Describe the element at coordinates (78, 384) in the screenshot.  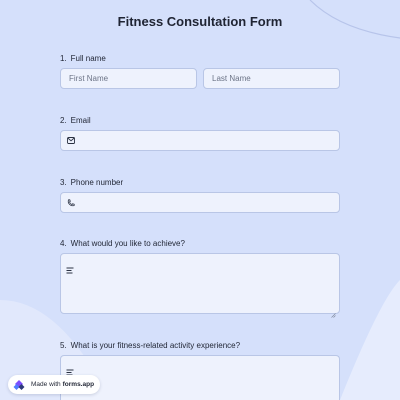
I see `badge-brand: forms.app` at that location.